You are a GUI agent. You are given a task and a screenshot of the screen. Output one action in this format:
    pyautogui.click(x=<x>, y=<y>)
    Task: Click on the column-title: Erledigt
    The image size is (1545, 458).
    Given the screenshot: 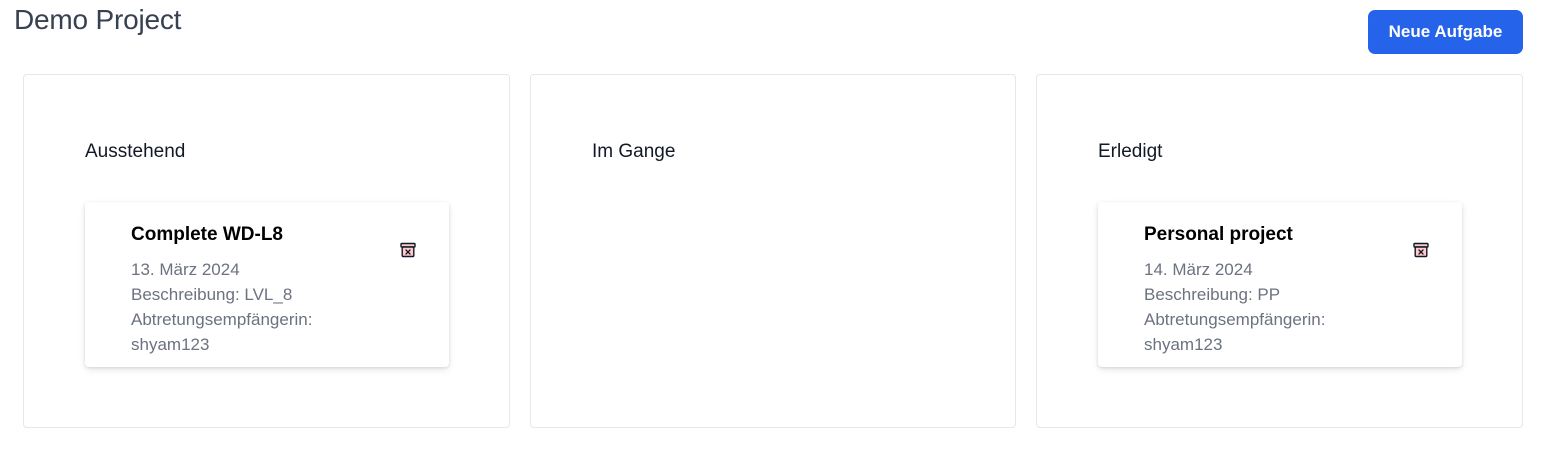 What is the action you would take?
    pyautogui.click(x=1130, y=151)
    